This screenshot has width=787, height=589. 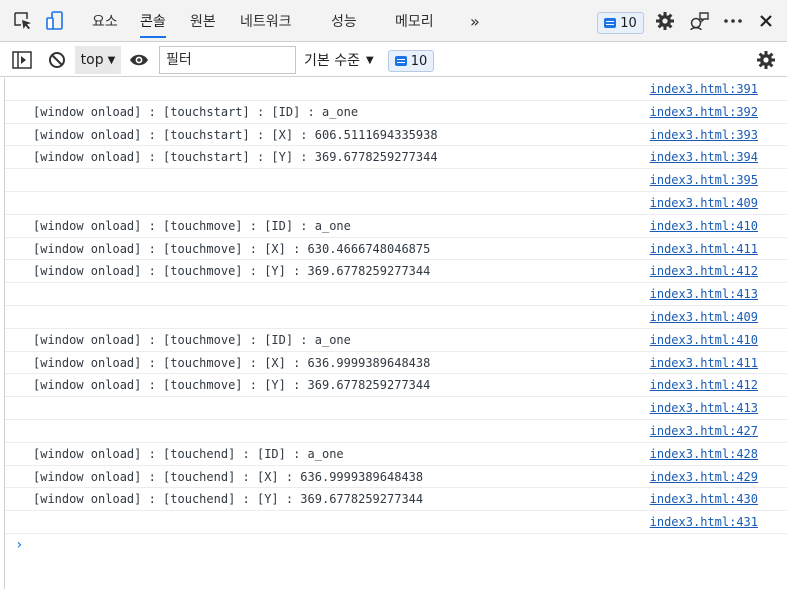 What do you see at coordinates (475, 21) in the screenshot?
I see `more-tabs-button: »` at bounding box center [475, 21].